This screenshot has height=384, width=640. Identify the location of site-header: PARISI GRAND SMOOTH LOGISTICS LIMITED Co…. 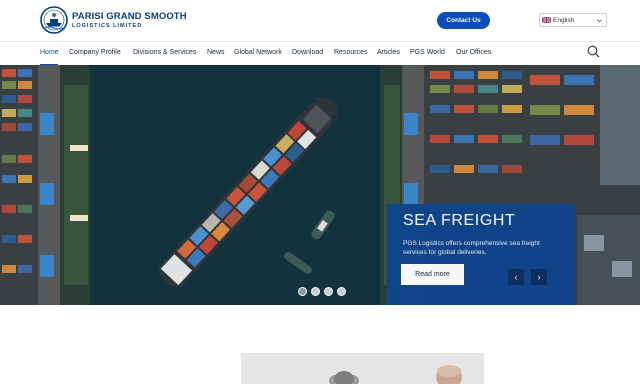
(320, 20).